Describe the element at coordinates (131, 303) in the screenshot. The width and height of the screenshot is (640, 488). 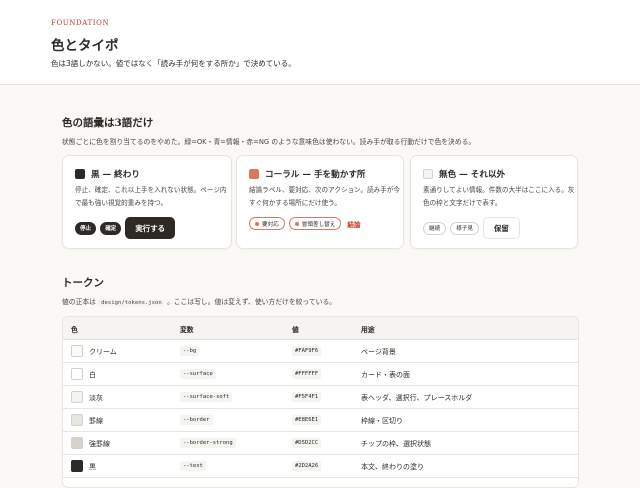
I see `tokens-file-path: design/tokens.json` at that location.